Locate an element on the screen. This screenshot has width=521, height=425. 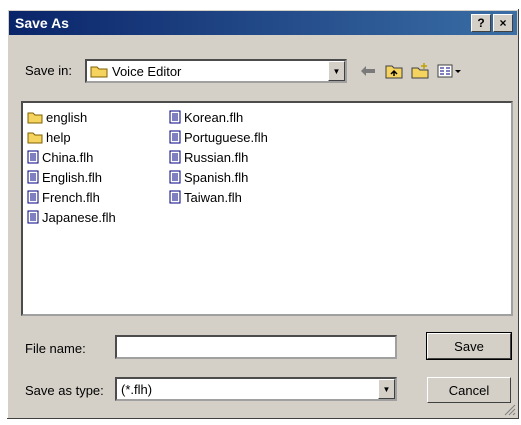
save-in-dropdown: Voice Editor ▼ is located at coordinates (216, 71).